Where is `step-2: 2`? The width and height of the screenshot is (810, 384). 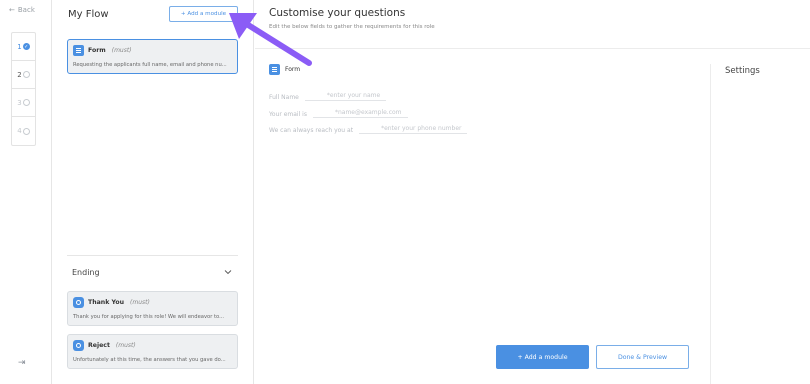 step-2: 2 is located at coordinates (23, 75).